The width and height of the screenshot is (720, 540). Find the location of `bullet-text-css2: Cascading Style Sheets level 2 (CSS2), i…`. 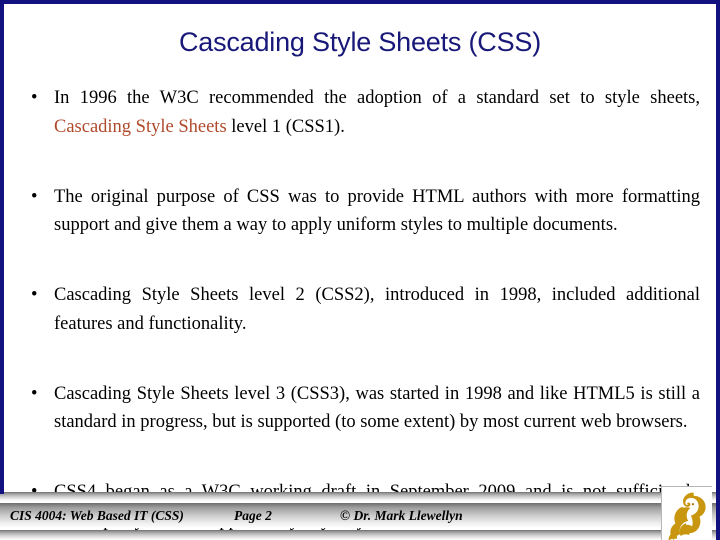

bullet-text-css2: Cascading Style Sheets level 2 (CSS2), i… is located at coordinates (377, 309).